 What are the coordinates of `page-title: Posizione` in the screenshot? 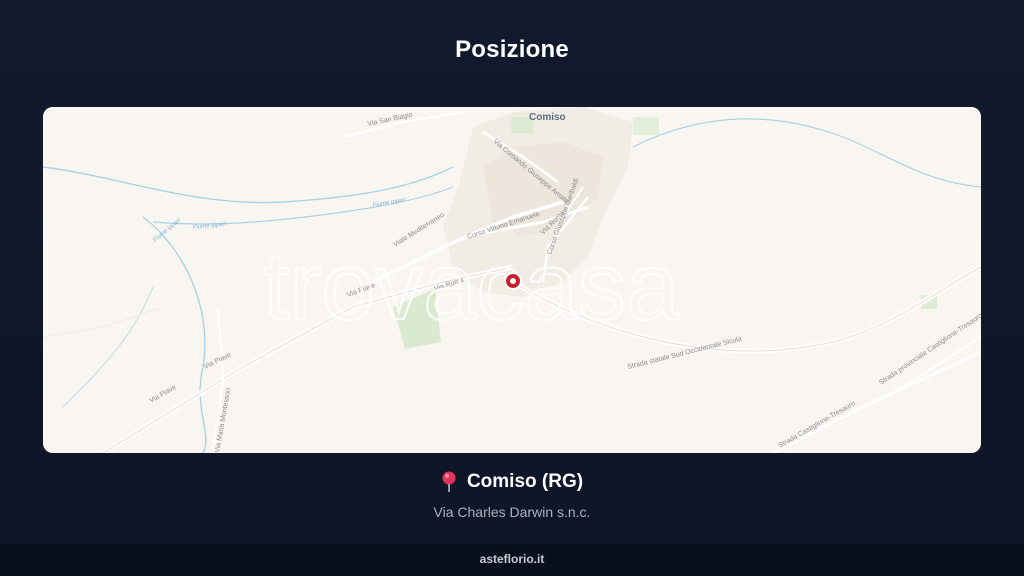 It's located at (512, 49).